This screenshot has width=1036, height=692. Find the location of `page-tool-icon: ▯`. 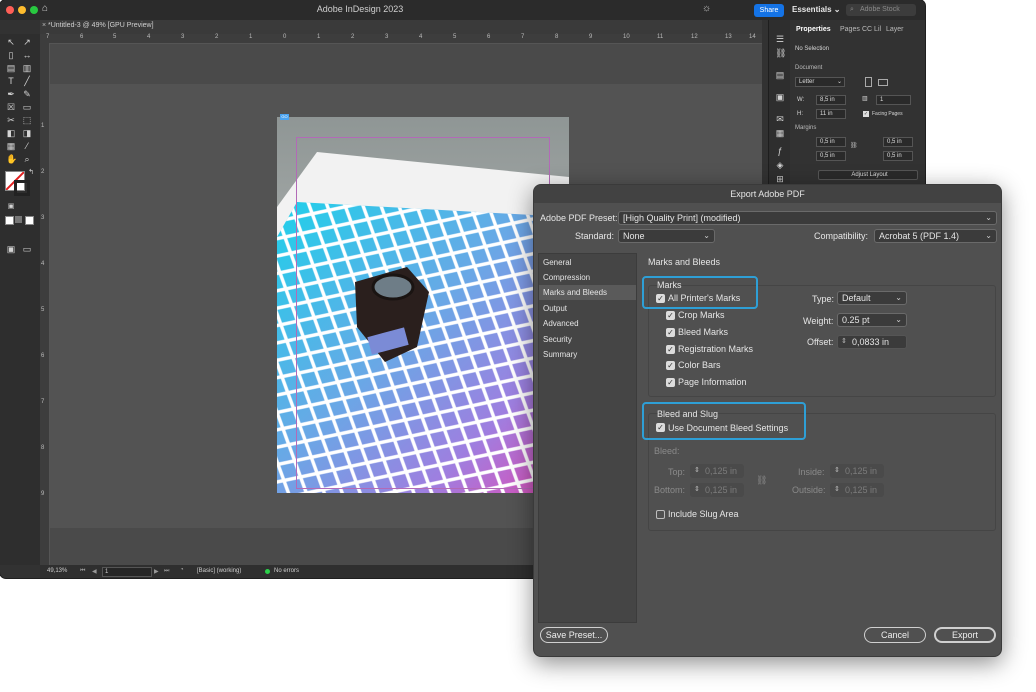

page-tool-icon: ▯ is located at coordinates (11, 55).